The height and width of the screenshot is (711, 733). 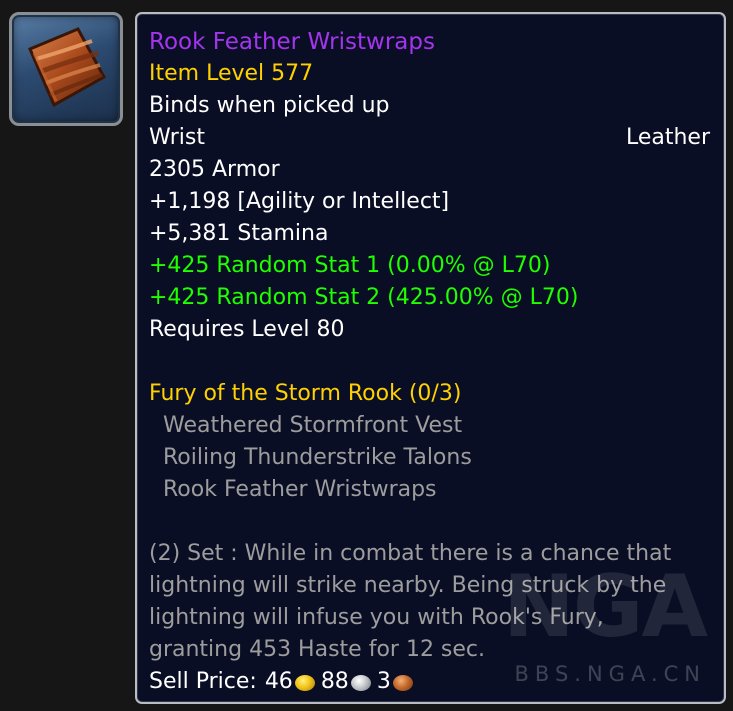 I want to click on leather-wristwraps-icon, so click(x=67, y=67).